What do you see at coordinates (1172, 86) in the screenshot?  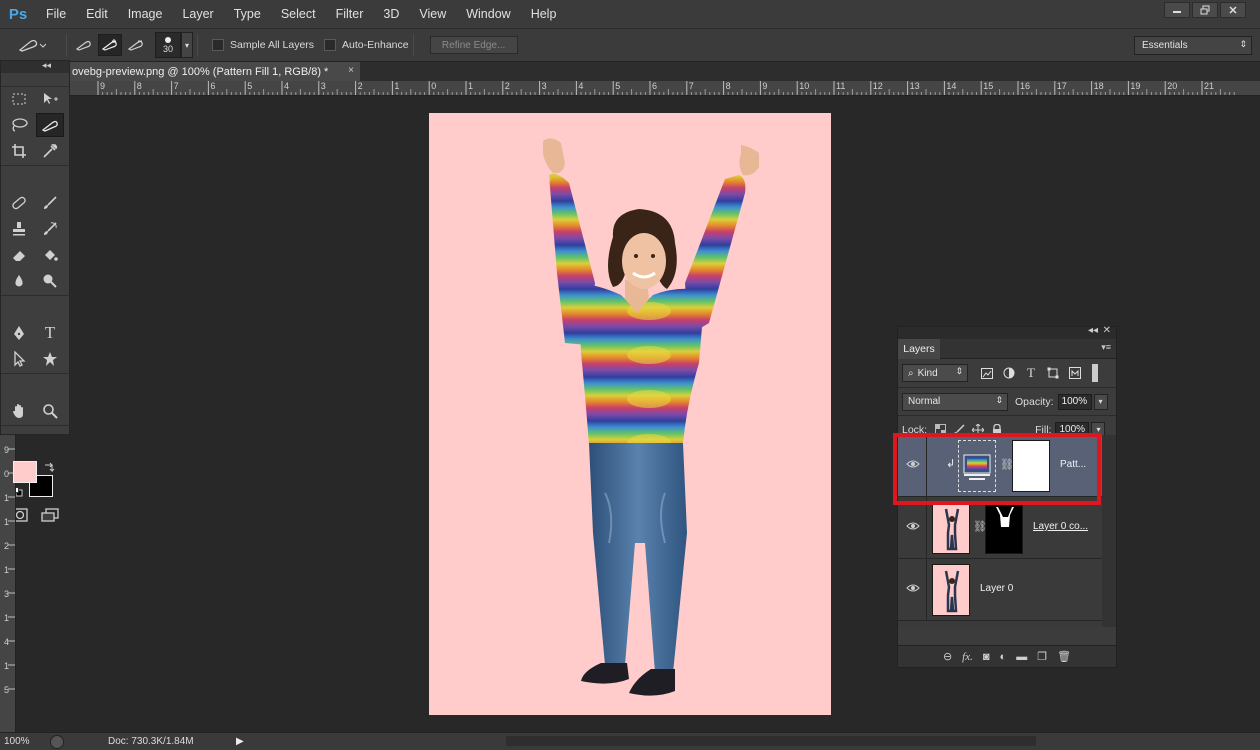 I see `ruler-label: 20` at bounding box center [1172, 86].